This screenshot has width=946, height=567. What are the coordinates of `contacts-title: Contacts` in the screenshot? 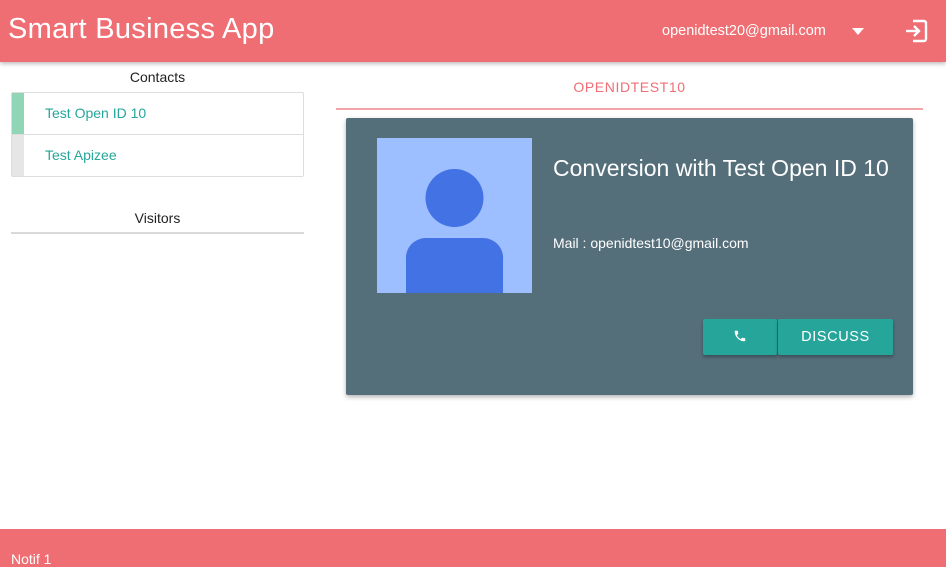 It's located at (157, 77).